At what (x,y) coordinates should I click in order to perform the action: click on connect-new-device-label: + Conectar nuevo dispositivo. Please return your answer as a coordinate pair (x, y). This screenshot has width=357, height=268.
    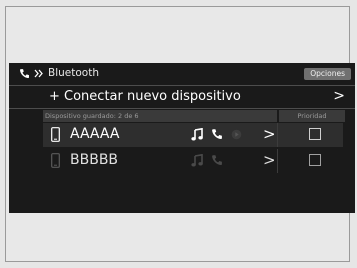
    Looking at the image, I should click on (145, 96).